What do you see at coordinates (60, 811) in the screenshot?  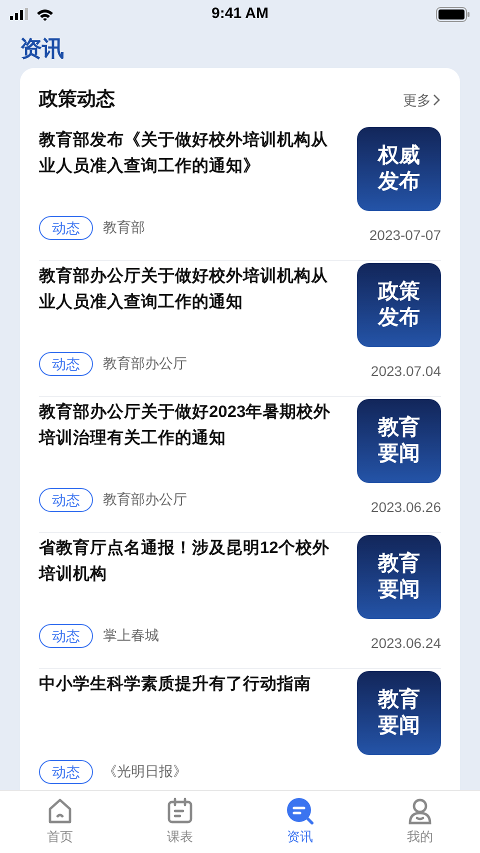 I see `home-icon` at bounding box center [60, 811].